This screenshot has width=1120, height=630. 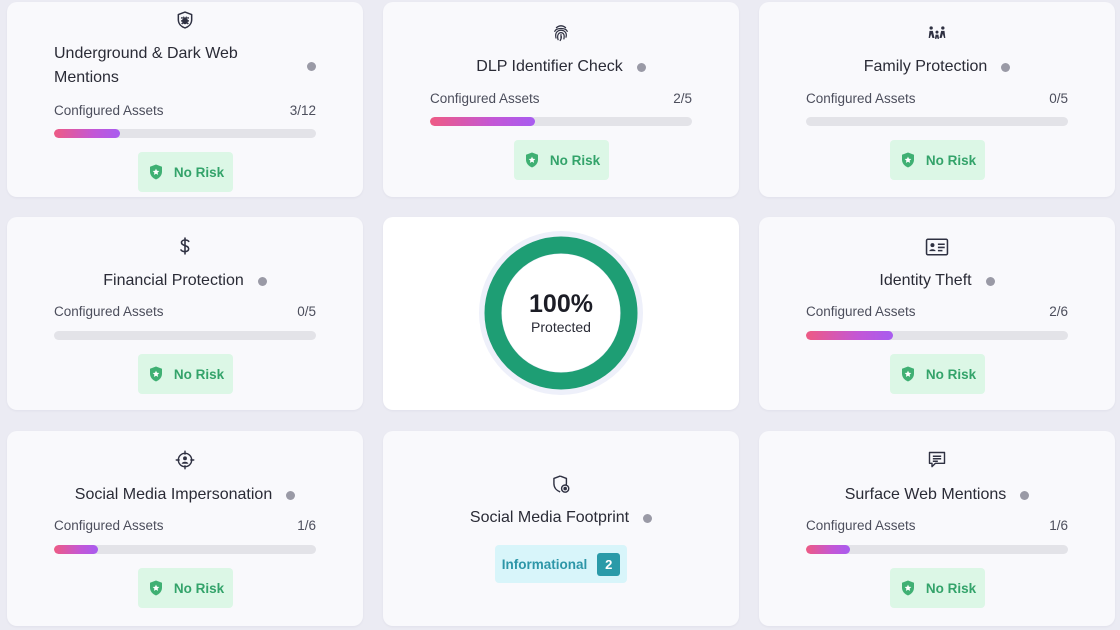 What do you see at coordinates (549, 517) in the screenshot?
I see `card-title: Social Media Footprint` at bounding box center [549, 517].